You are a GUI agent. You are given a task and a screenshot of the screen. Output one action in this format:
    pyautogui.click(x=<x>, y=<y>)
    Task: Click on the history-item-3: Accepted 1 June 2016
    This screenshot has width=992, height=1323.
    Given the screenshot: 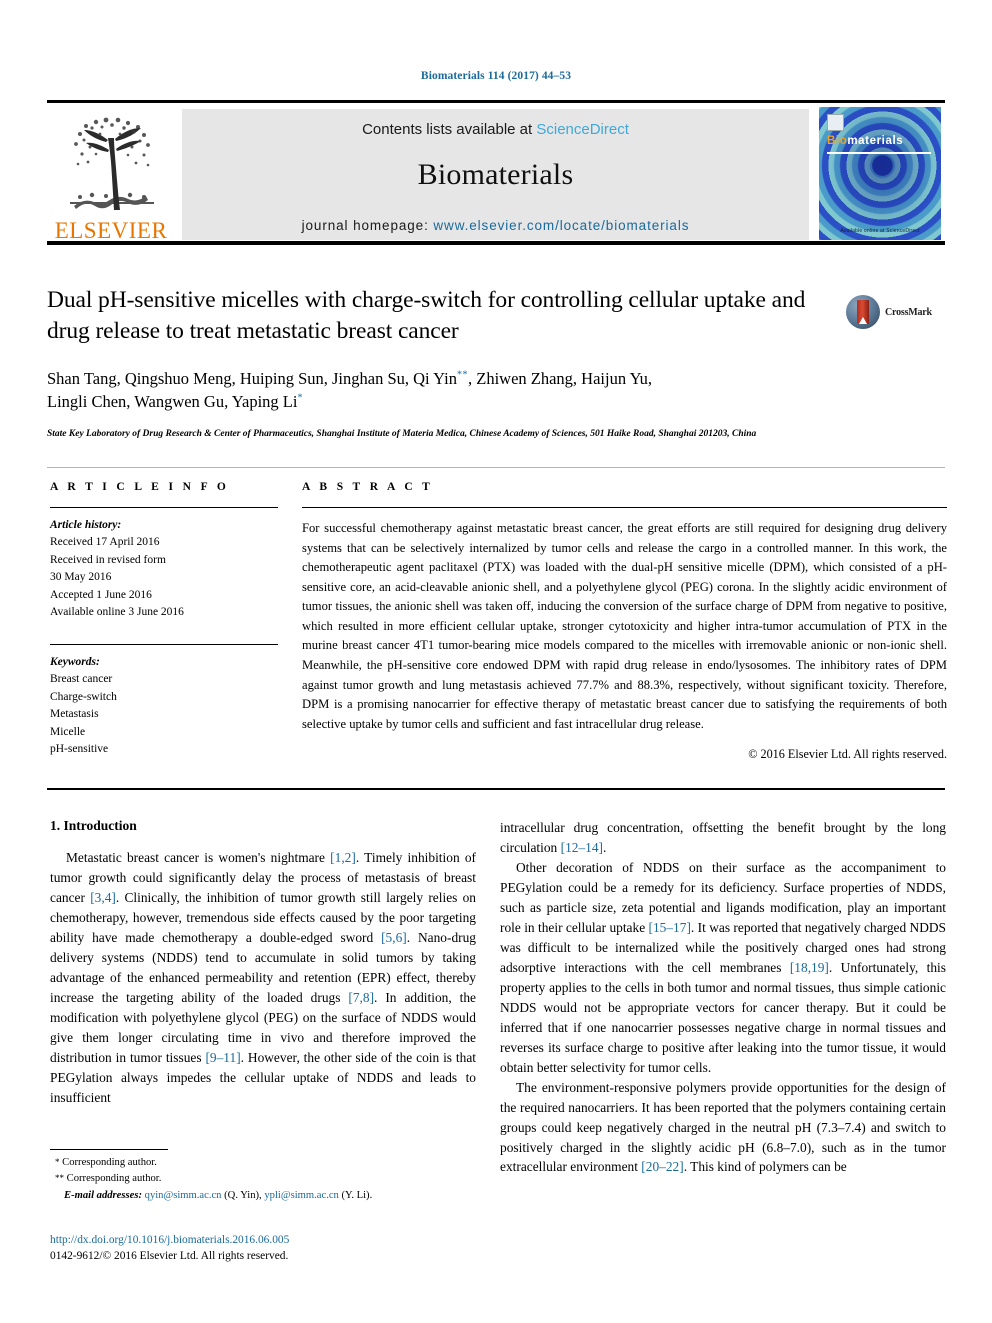 What is the action you would take?
    pyautogui.click(x=101, y=594)
    